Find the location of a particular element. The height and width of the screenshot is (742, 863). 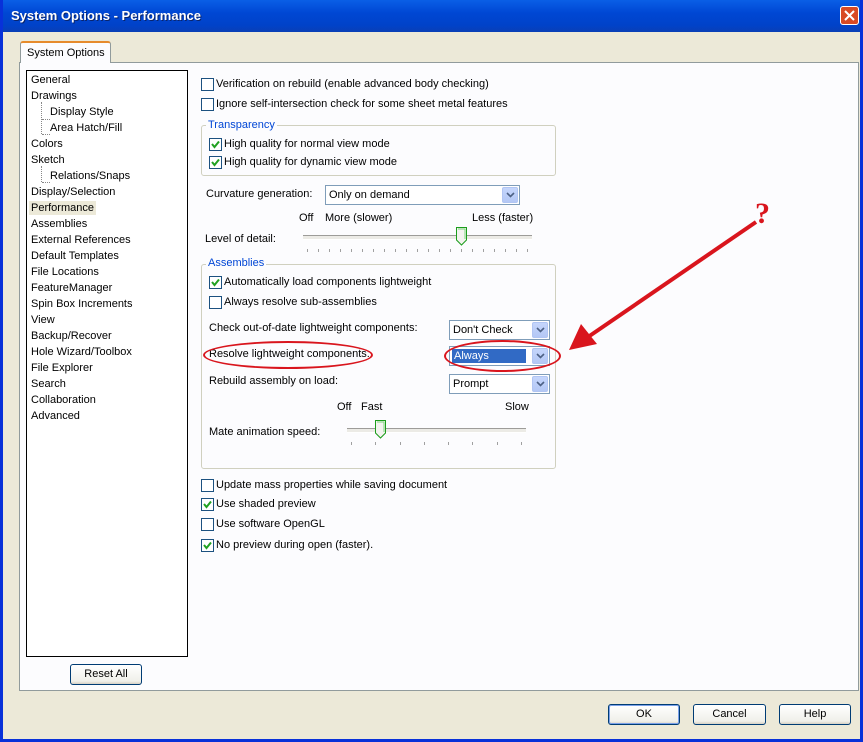

tree-item-colors: Colors is located at coordinates (47, 144).